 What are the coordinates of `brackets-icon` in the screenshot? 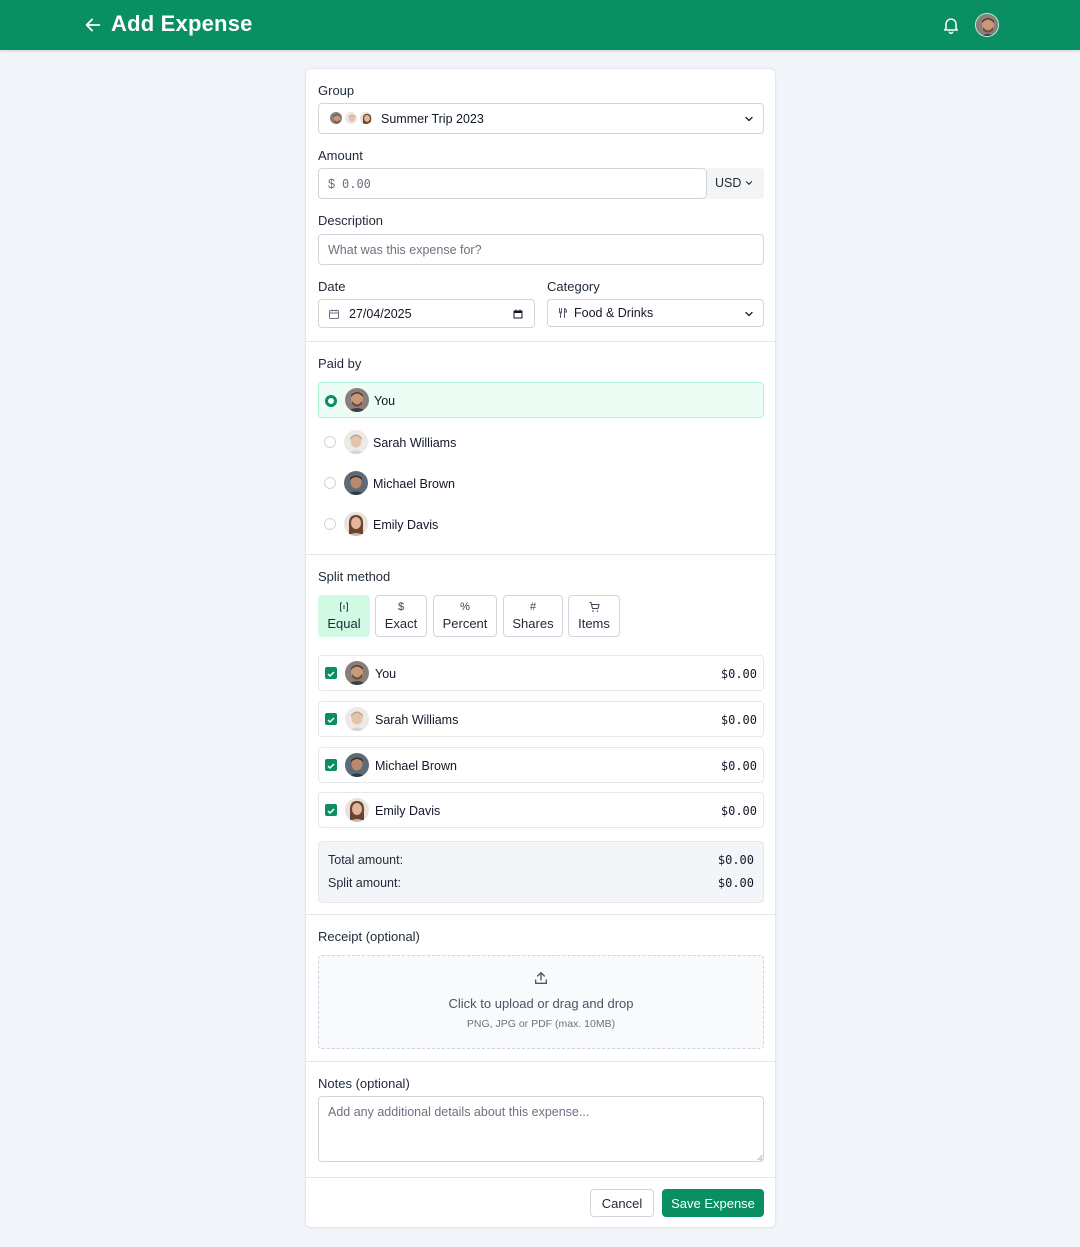 It's located at (344, 607).